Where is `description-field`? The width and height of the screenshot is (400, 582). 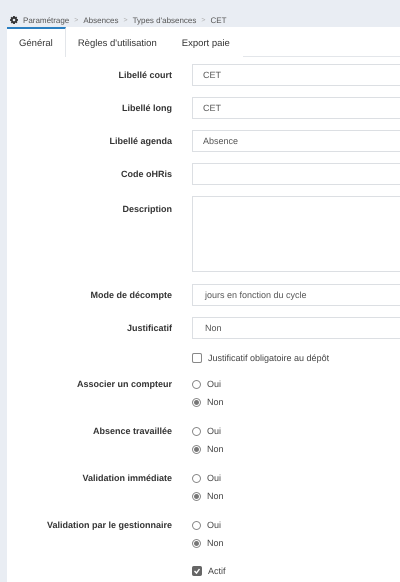 description-field is located at coordinates (296, 234).